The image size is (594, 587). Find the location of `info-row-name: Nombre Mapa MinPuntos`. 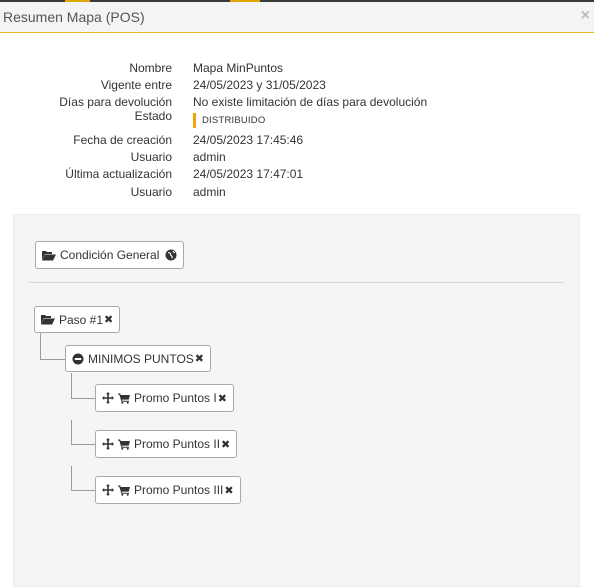

info-row-name: Nombre Mapa MinPuntos is located at coordinates (297, 69).